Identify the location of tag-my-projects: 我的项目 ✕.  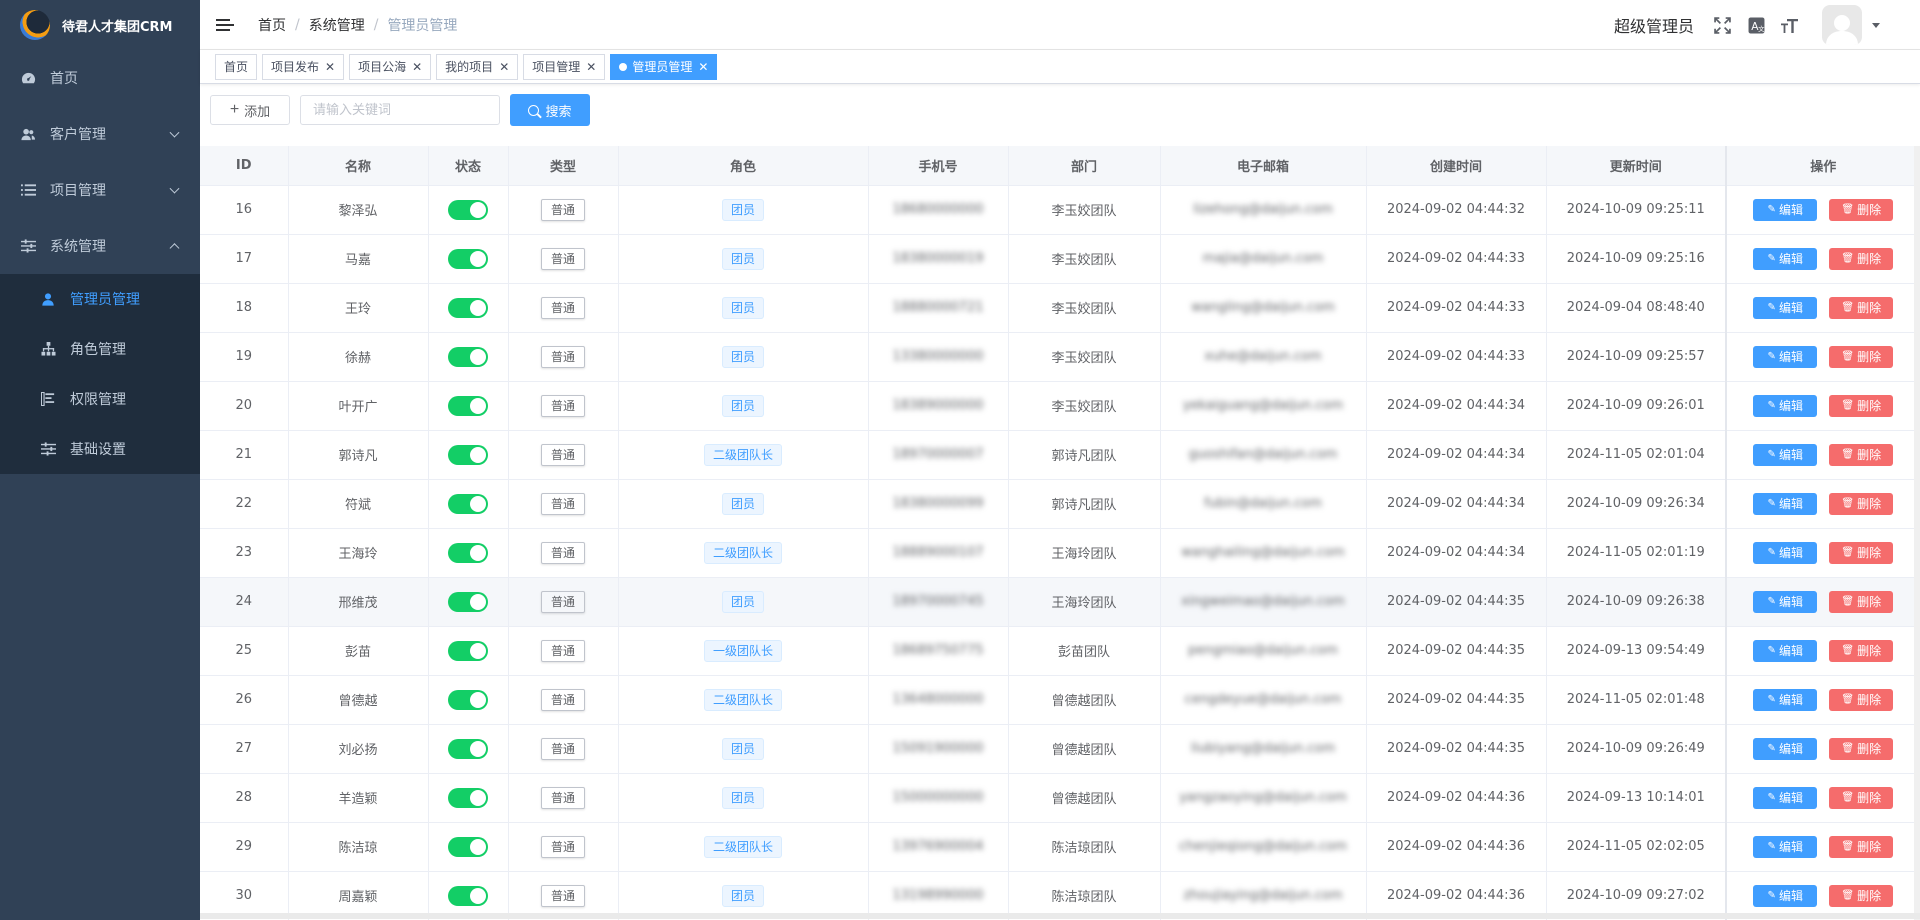
(477, 66).